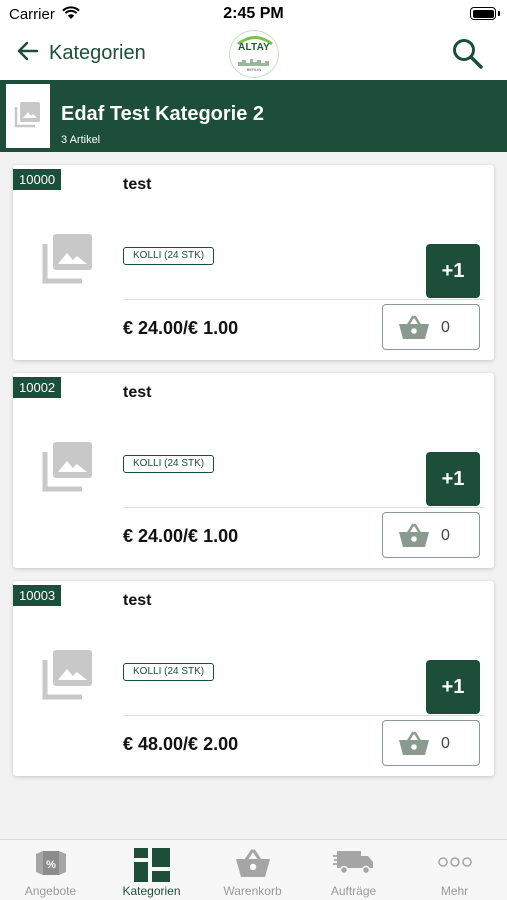 The image size is (507, 900). What do you see at coordinates (252, 891) in the screenshot?
I see `tab-label: Warenkorb` at bounding box center [252, 891].